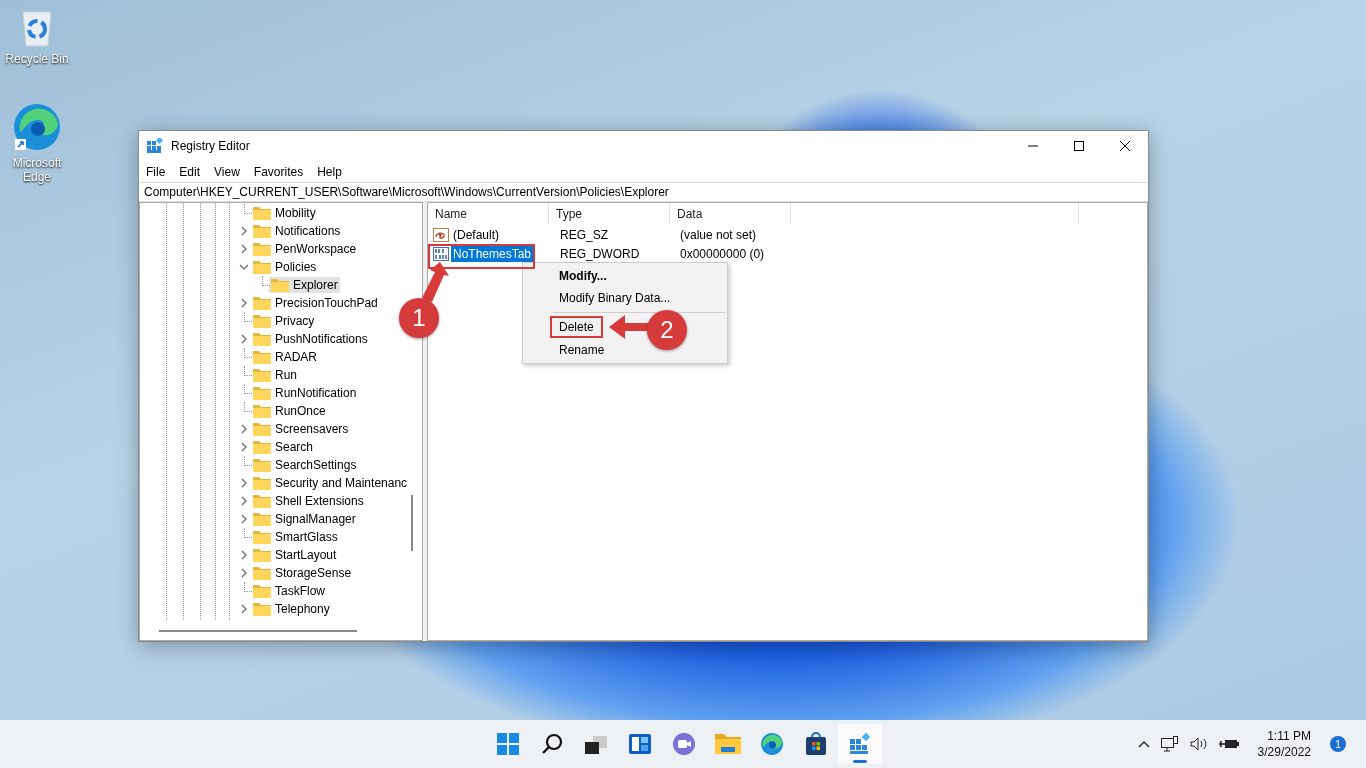  Describe the element at coordinates (718, 234) in the screenshot. I see `value-data: (value not set)` at that location.